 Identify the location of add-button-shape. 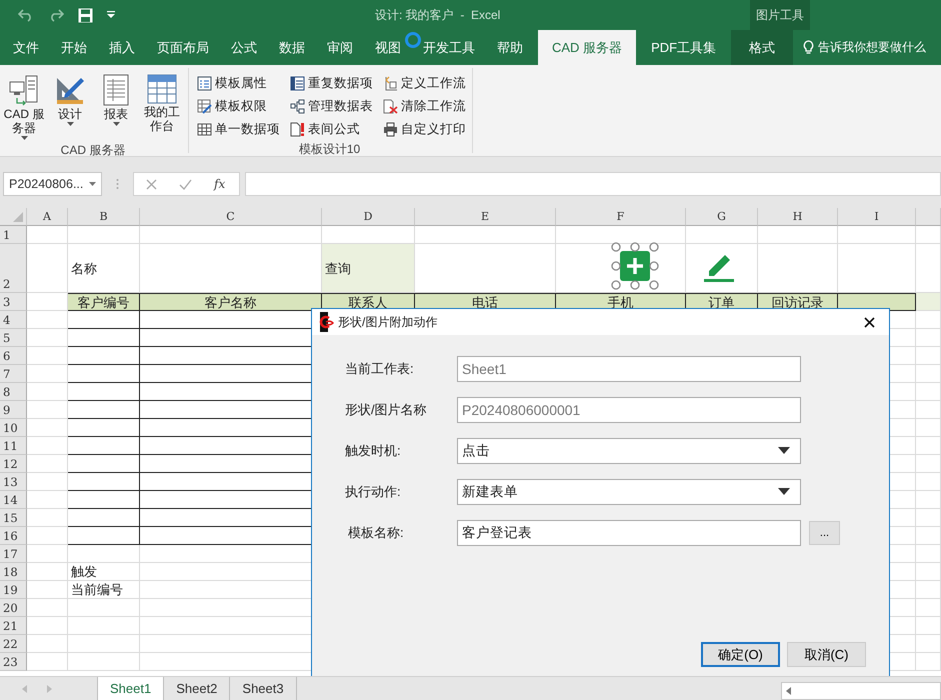
(635, 266).